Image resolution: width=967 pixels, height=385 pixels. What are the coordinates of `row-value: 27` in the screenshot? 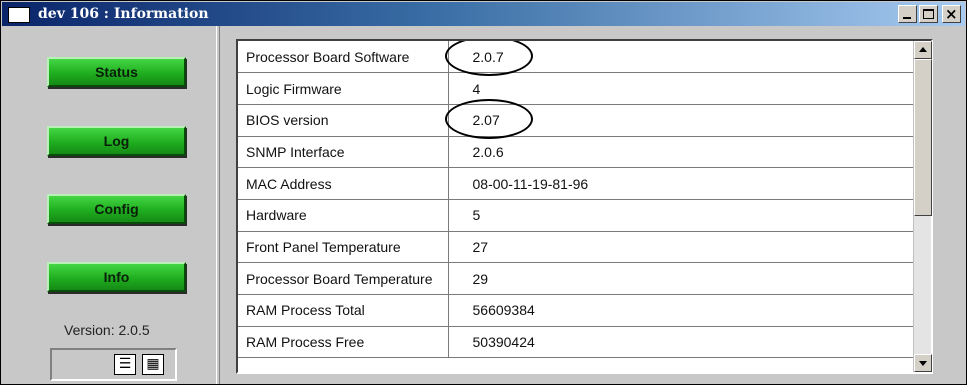 It's located at (480, 246).